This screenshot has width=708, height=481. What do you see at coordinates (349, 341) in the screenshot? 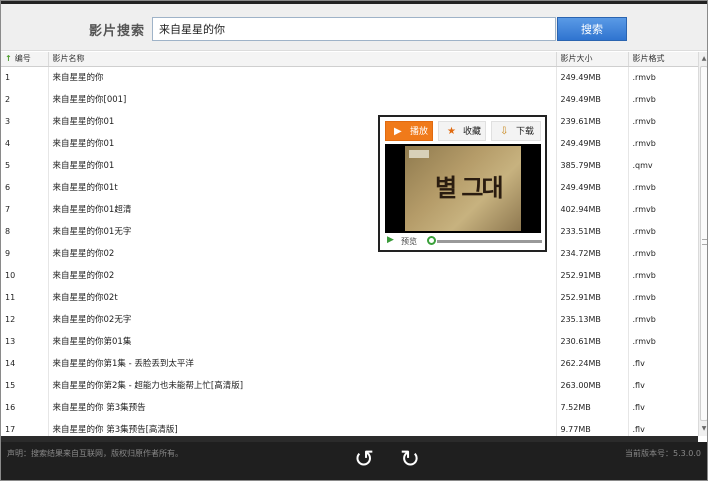
I see `table-row: 13 来自星星的你第01集 230.61MB .rmvb` at bounding box center [349, 341].